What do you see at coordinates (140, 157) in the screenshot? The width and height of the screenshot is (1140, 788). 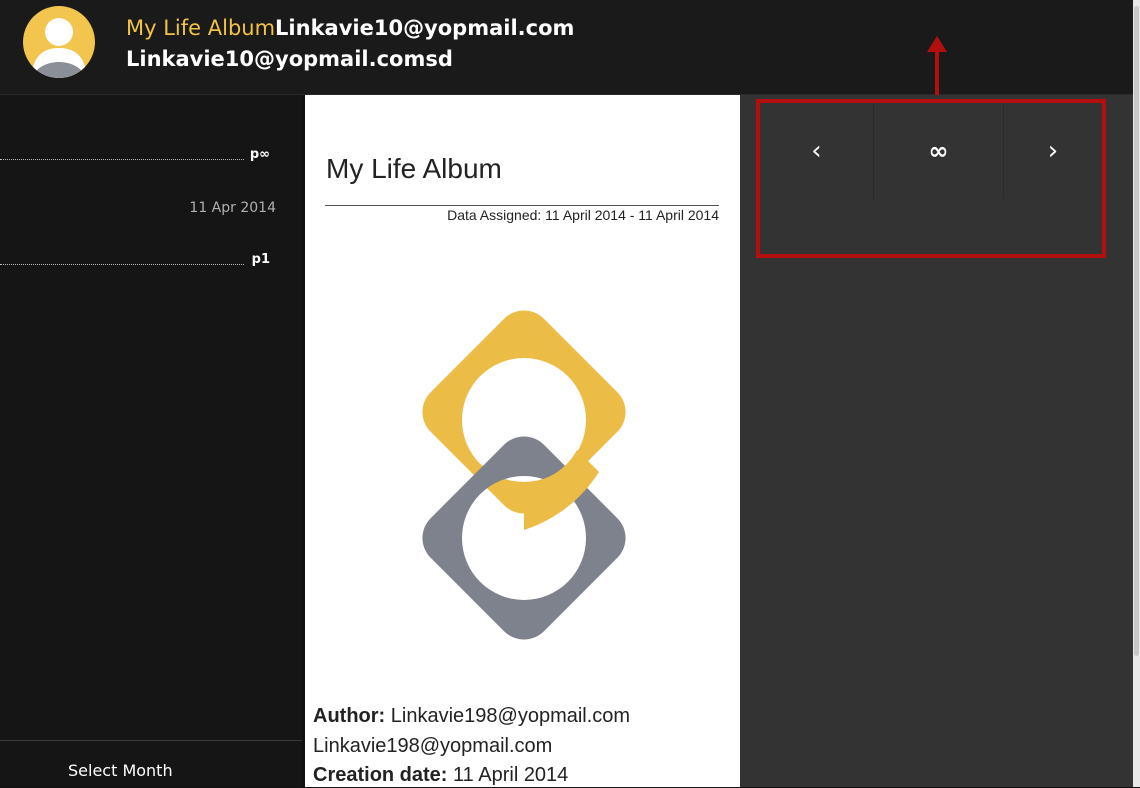 I see `sidebar-item-p-infinity: p∞` at bounding box center [140, 157].